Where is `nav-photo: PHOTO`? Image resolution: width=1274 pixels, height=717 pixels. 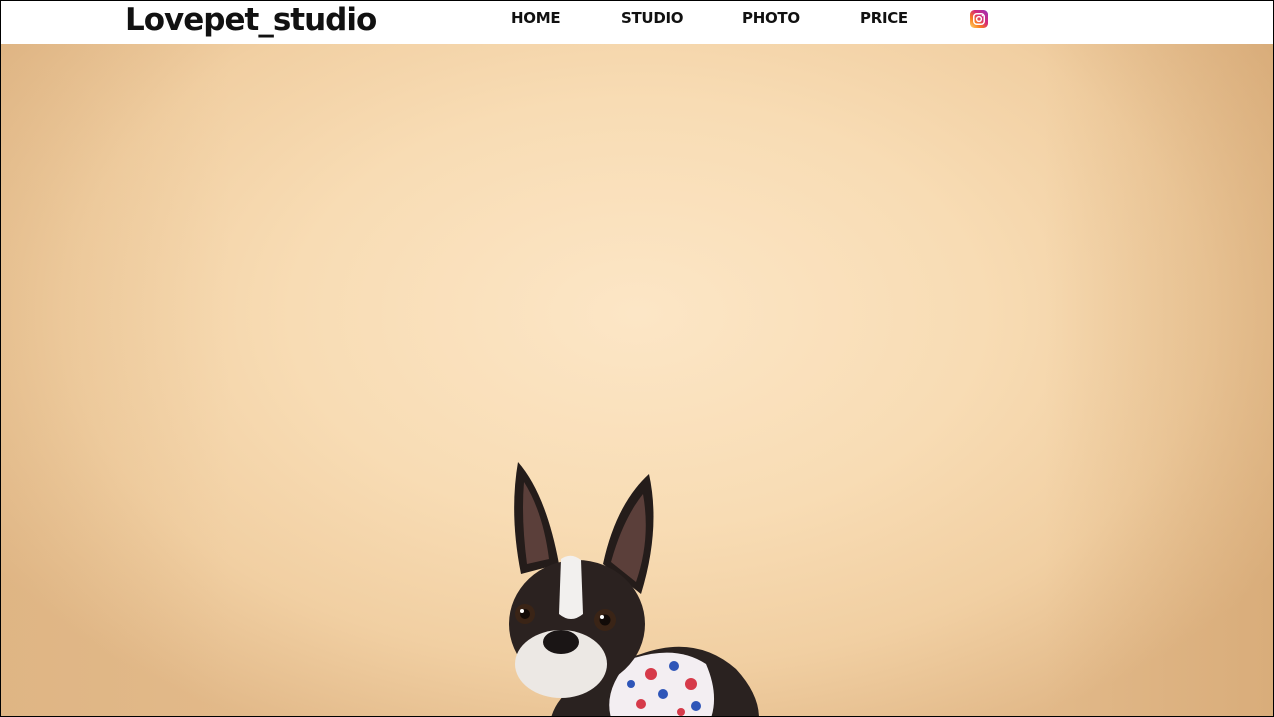
nav-photo: PHOTO is located at coordinates (771, 18).